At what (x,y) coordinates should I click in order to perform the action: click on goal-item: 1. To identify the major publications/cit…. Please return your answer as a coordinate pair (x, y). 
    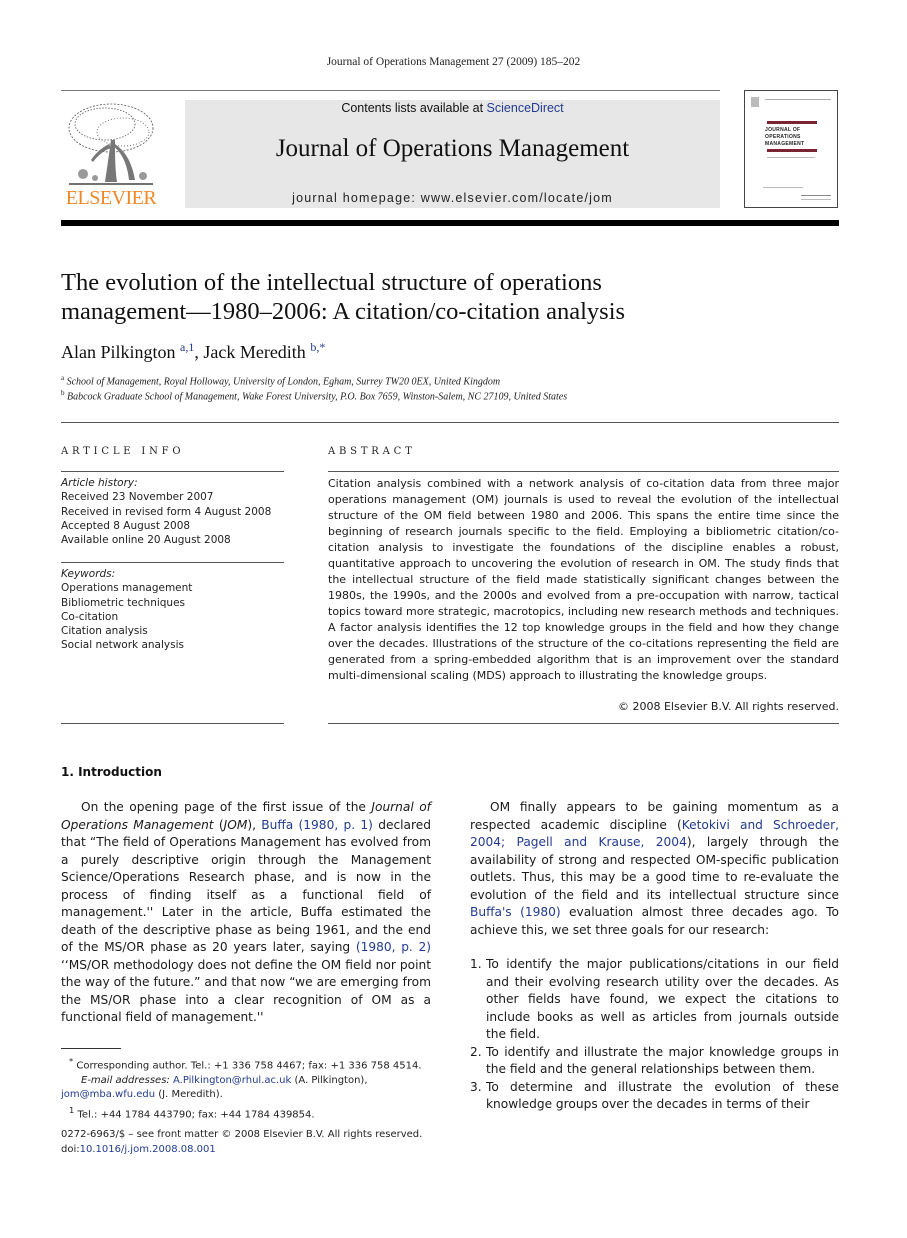
    Looking at the image, I should click on (654, 1000).